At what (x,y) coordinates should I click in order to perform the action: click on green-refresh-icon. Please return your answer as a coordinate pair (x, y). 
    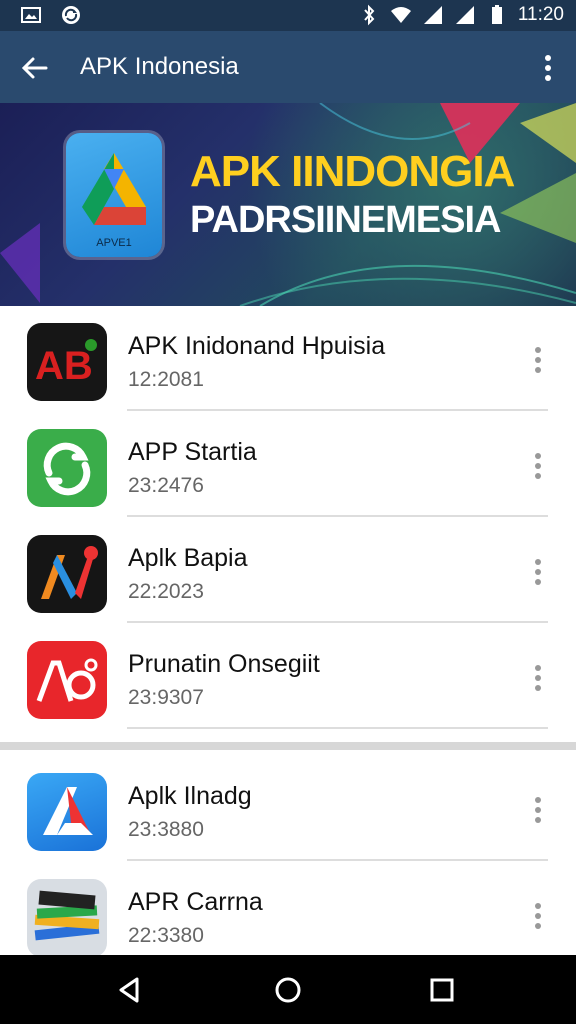
    Looking at the image, I should click on (67, 468).